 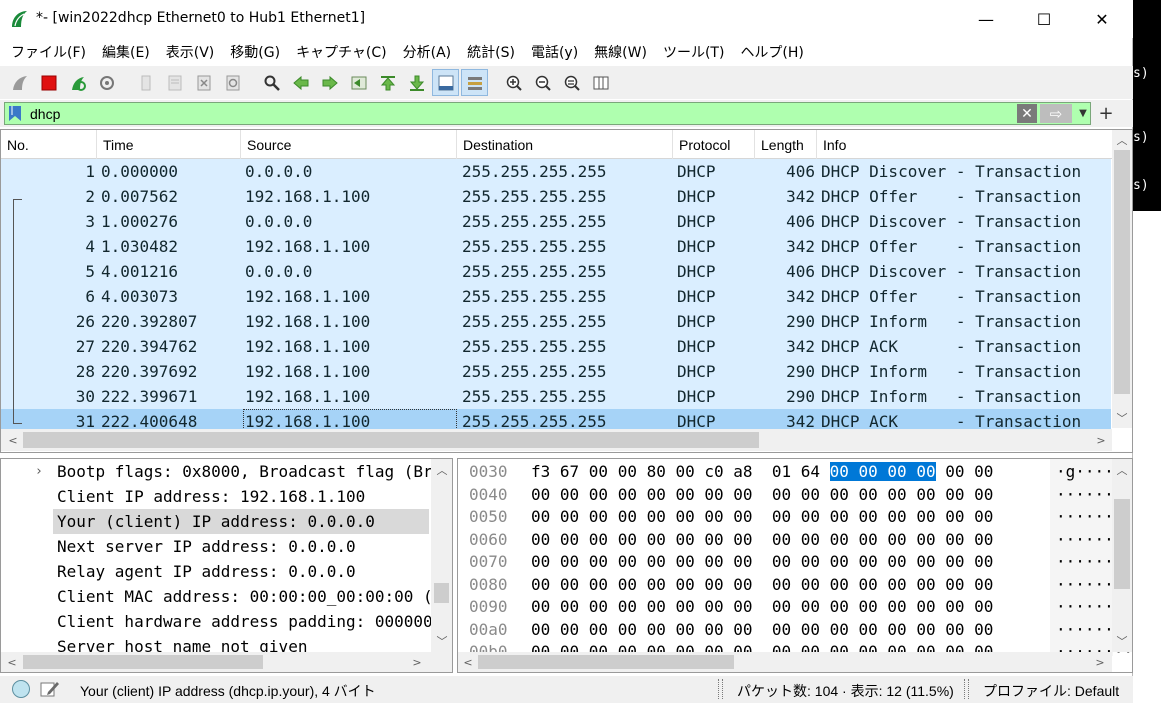 I want to click on menu-analyze: 分析(A), so click(x=427, y=52).